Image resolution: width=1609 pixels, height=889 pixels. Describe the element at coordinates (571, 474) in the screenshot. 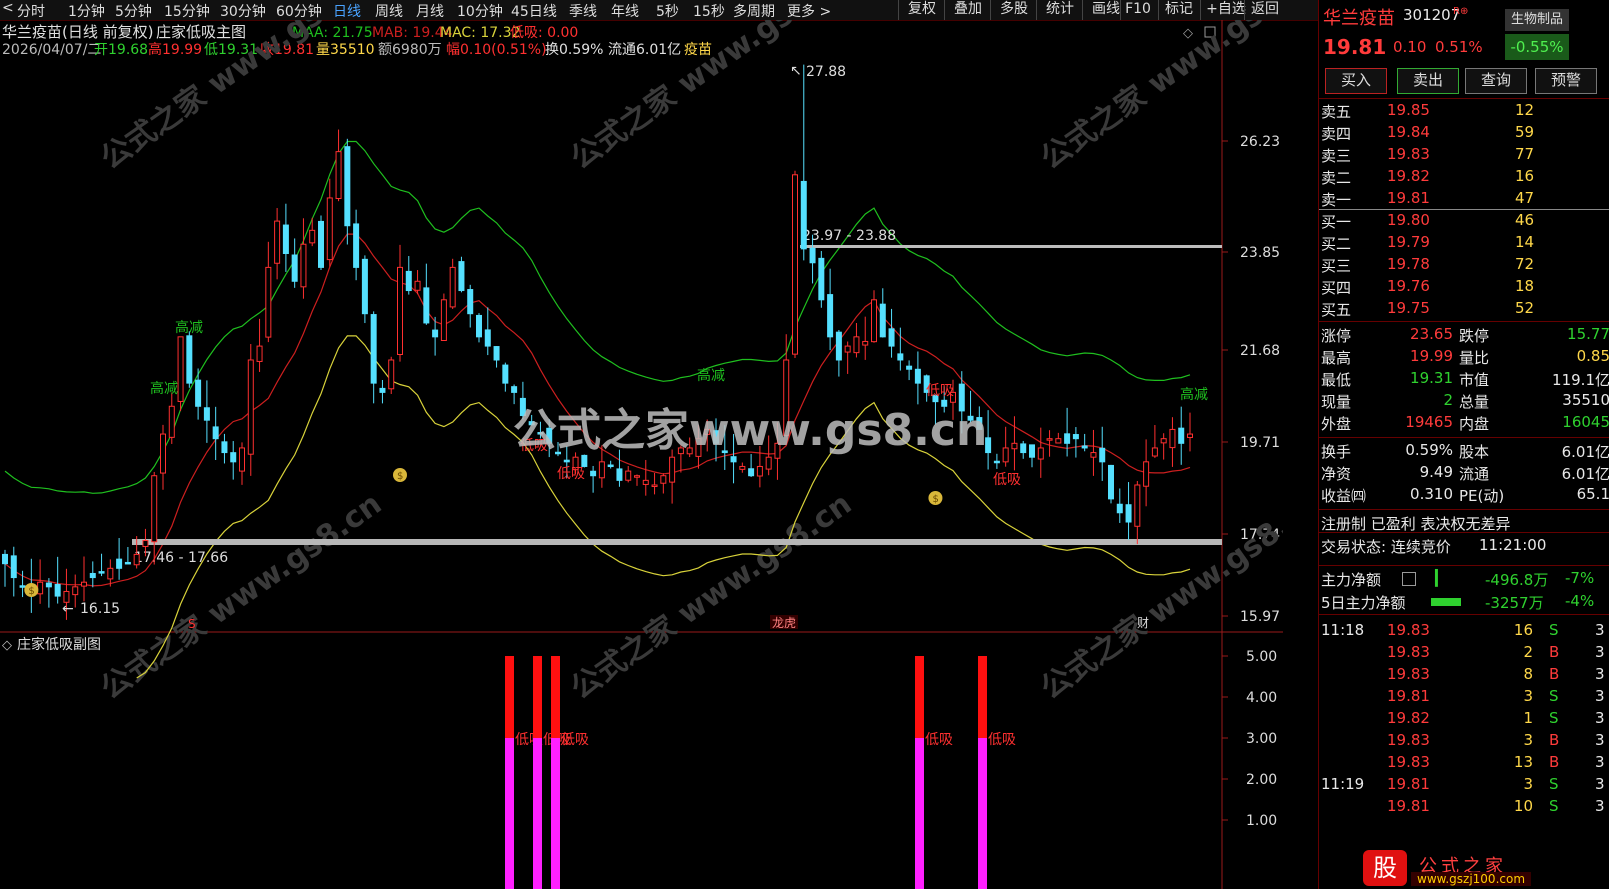

I see `dixi-signal: 低吸` at that location.